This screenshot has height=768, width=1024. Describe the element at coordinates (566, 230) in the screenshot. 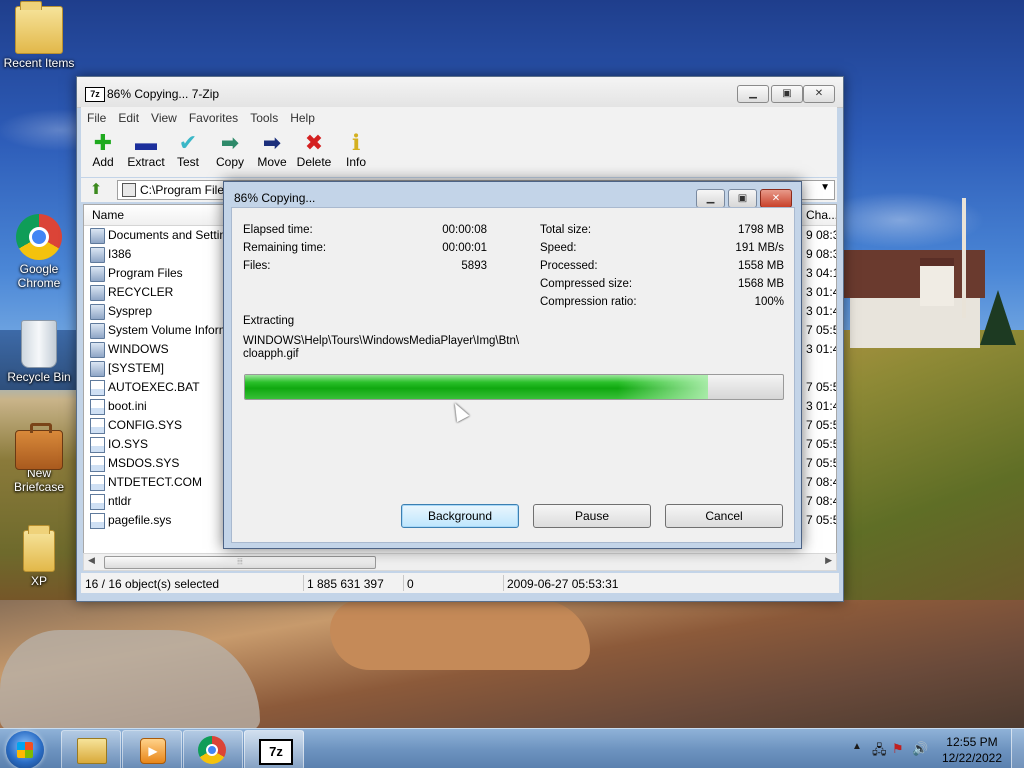

I see `total-size-label: Total size:` at that location.